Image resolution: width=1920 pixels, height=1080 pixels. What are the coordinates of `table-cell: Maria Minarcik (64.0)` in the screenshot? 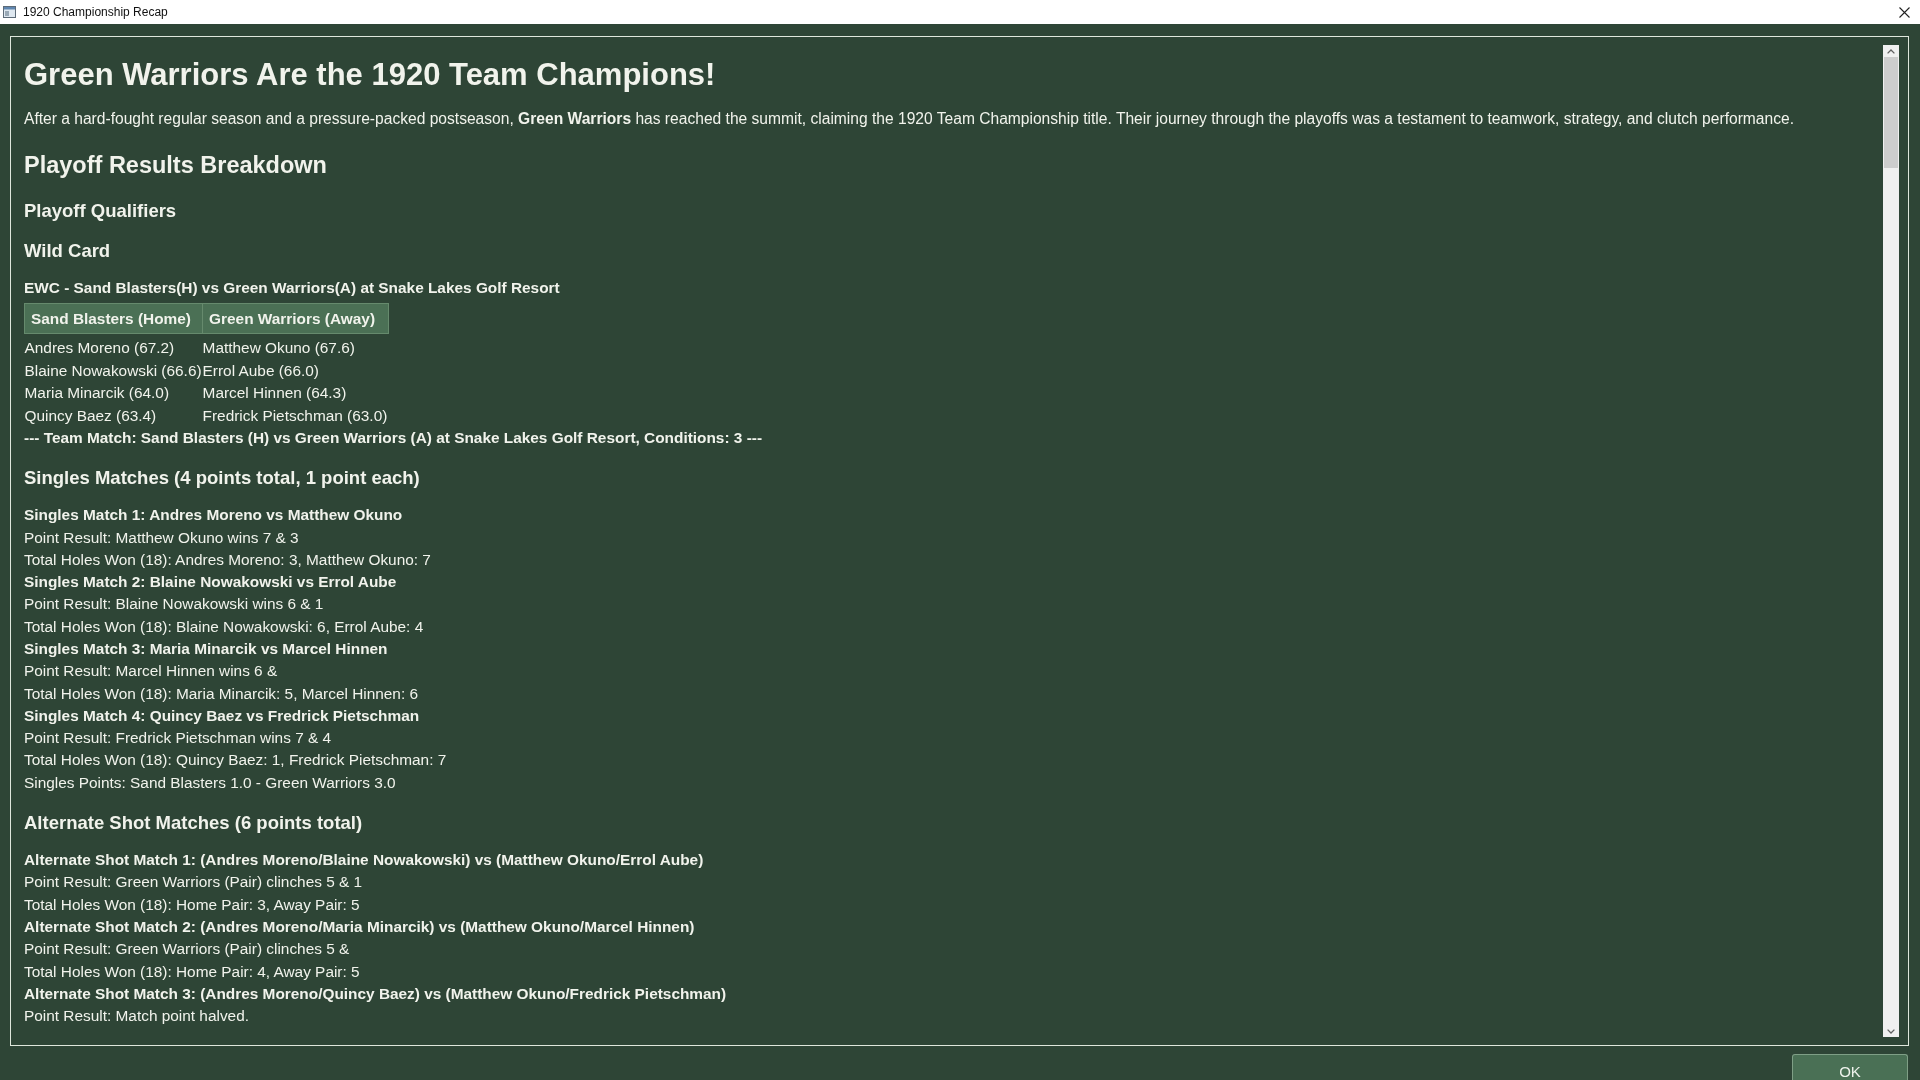 It's located at (97, 393).